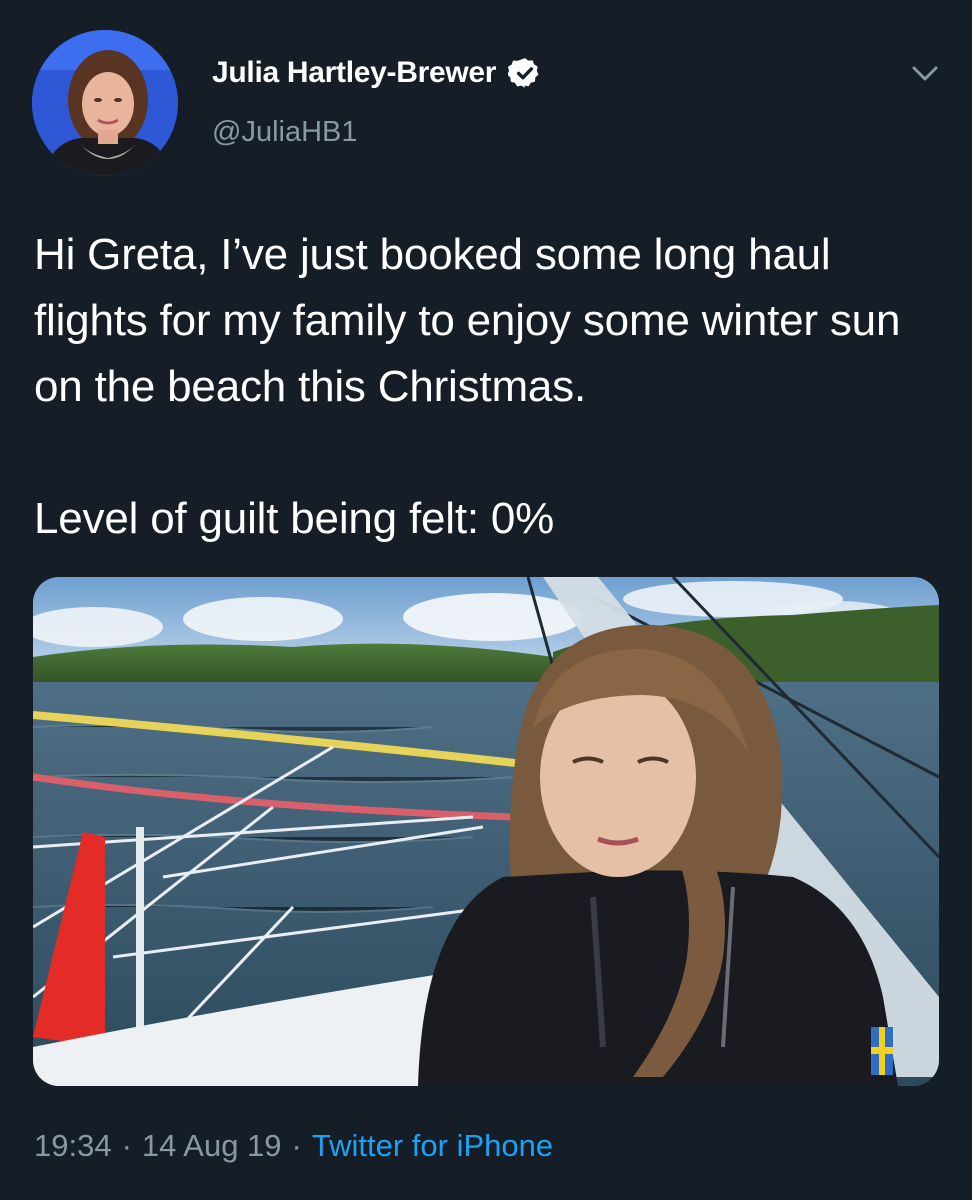 The width and height of the screenshot is (972, 1200). What do you see at coordinates (925, 73) in the screenshot?
I see `chevron-down-icon` at bounding box center [925, 73].